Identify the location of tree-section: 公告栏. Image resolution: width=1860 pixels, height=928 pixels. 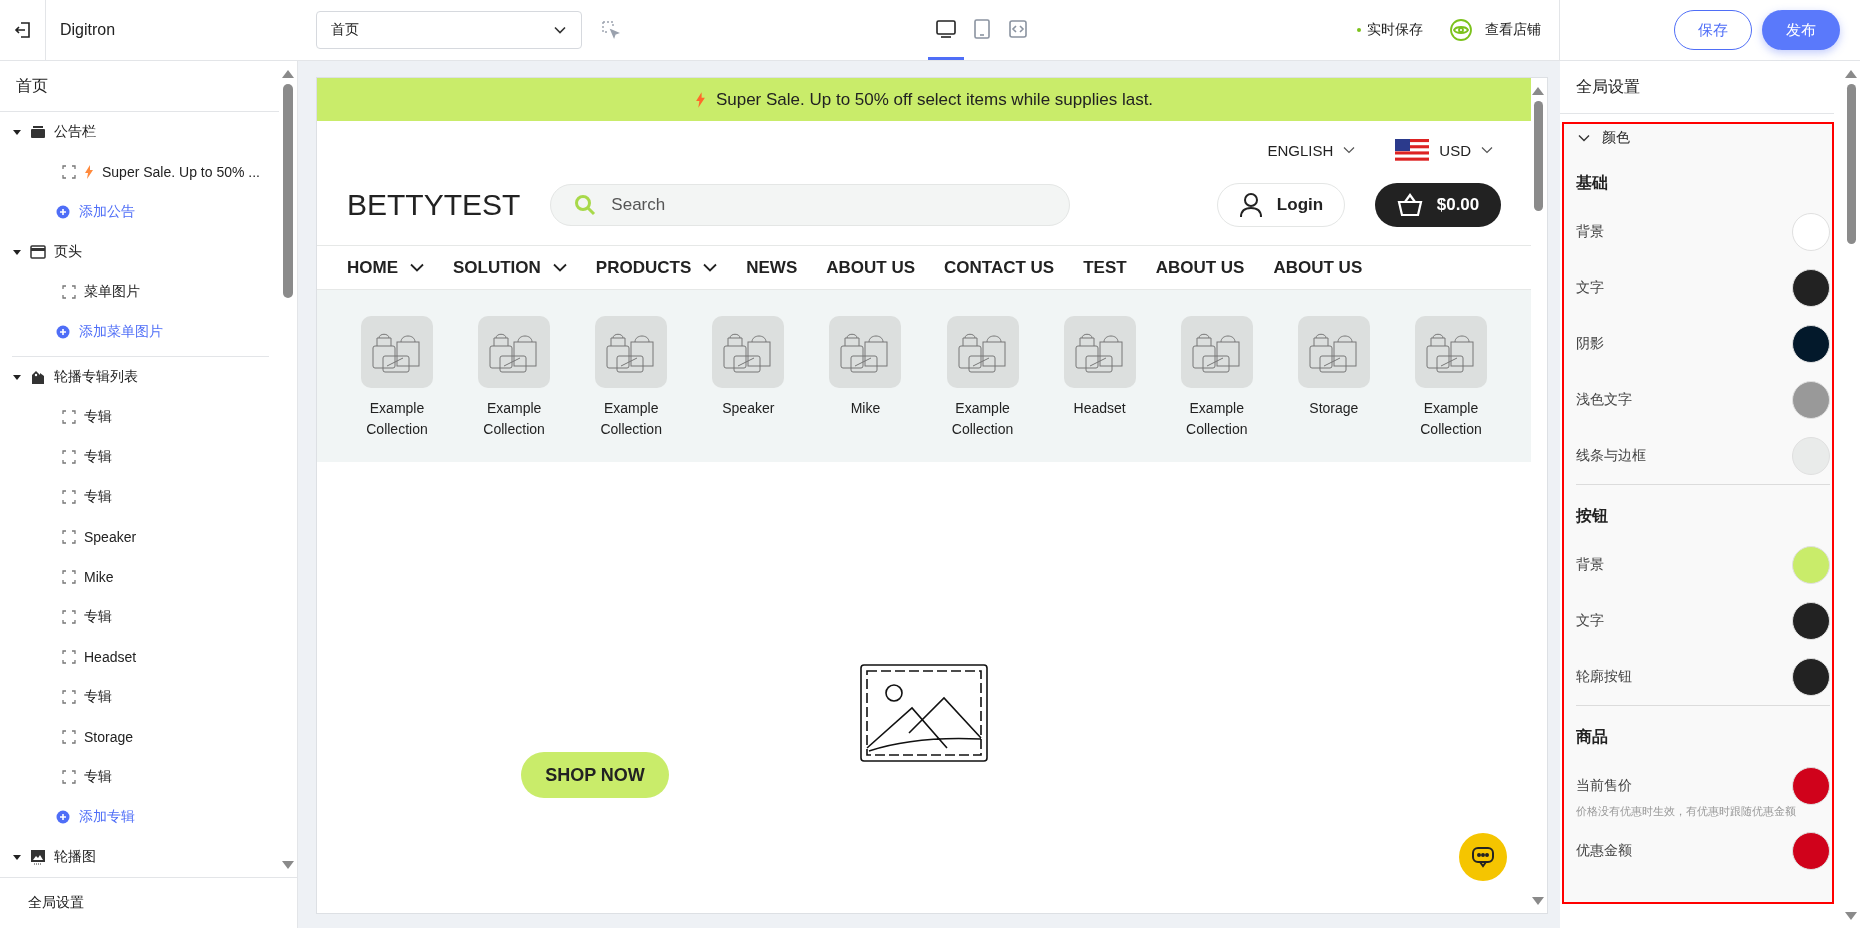
(140, 132).